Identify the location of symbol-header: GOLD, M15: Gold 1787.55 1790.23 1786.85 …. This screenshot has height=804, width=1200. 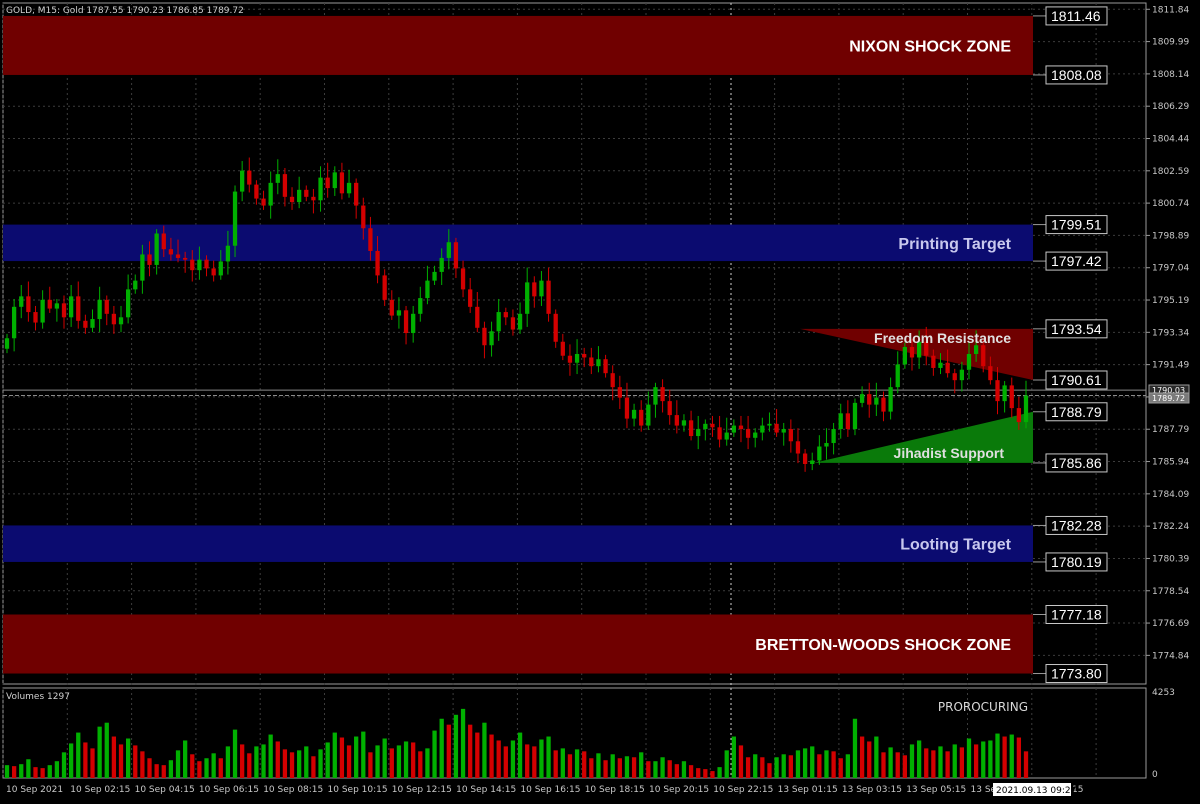
(125, 11).